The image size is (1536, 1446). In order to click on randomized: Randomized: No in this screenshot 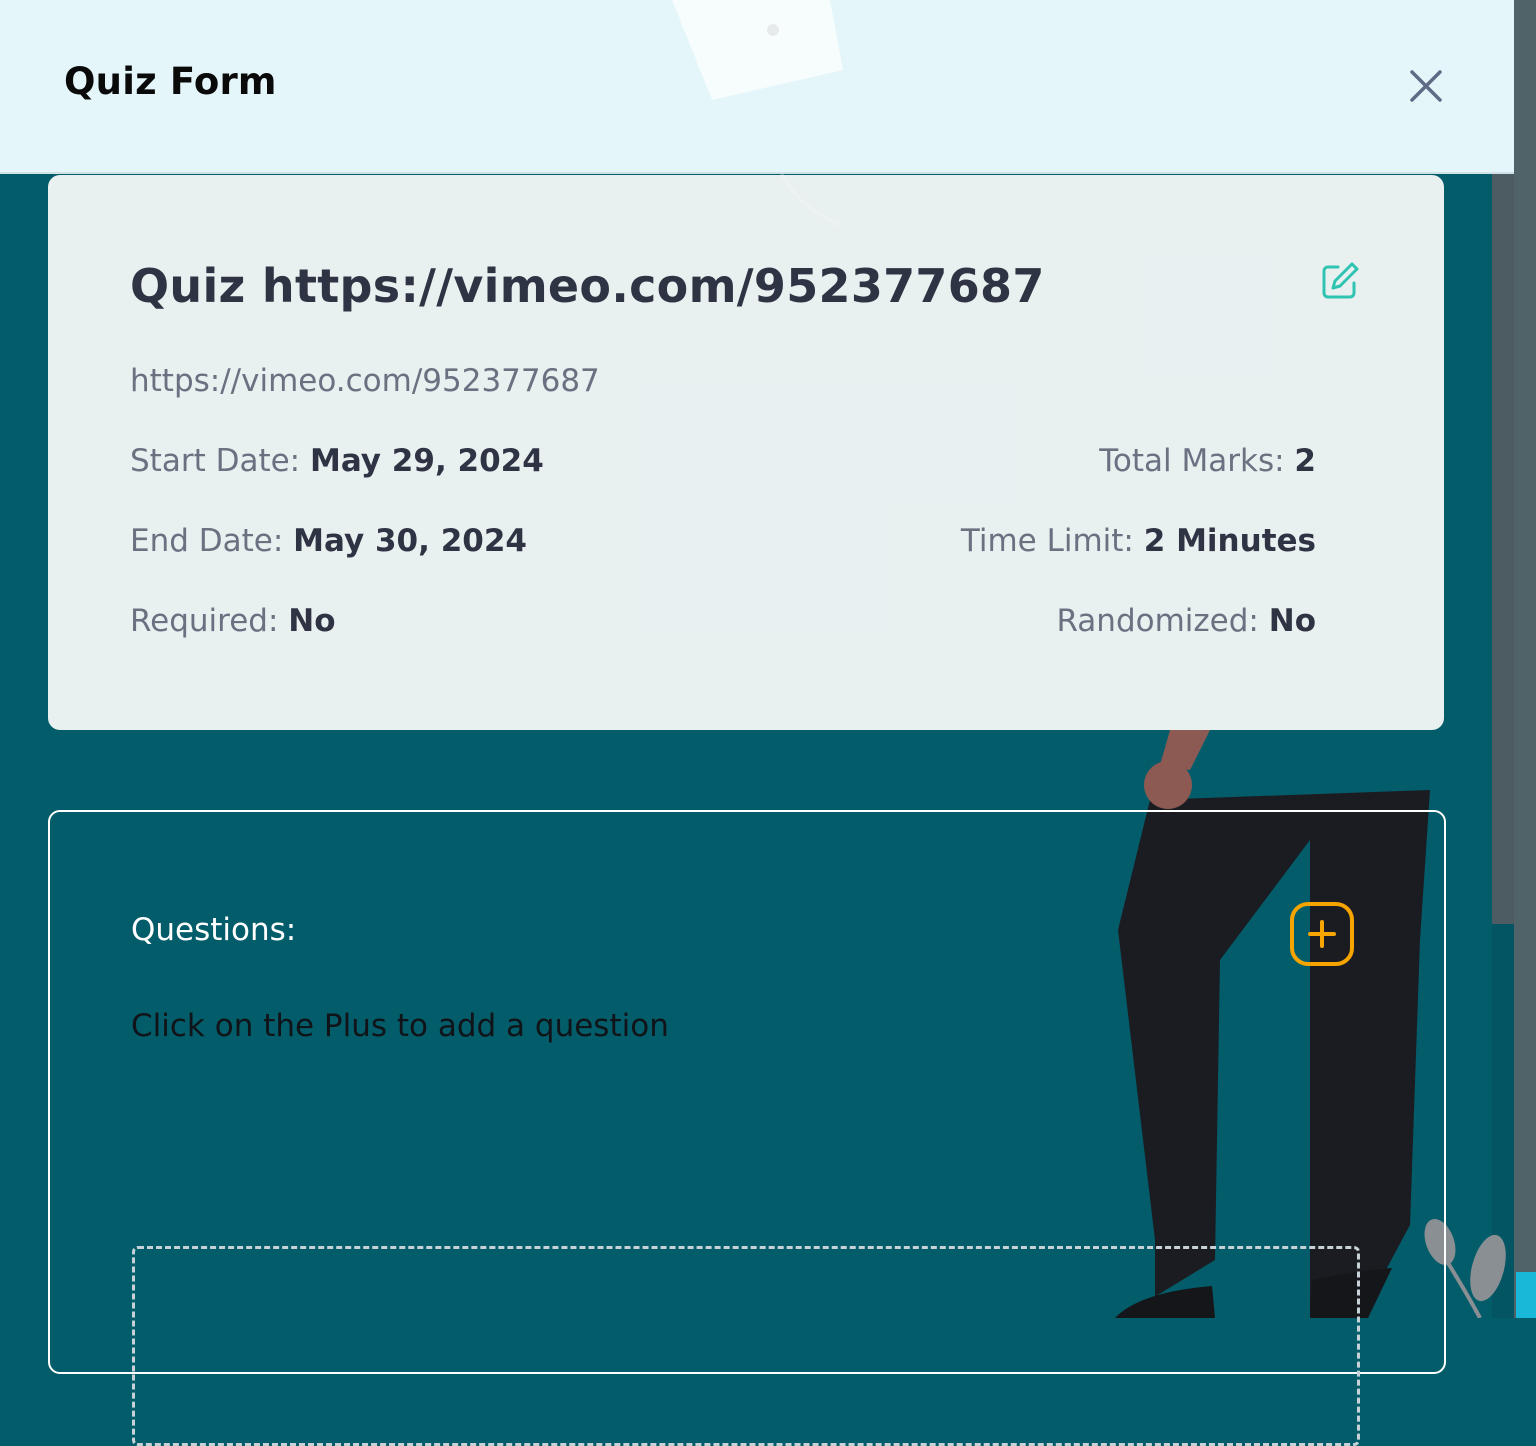, I will do `click(1186, 621)`.